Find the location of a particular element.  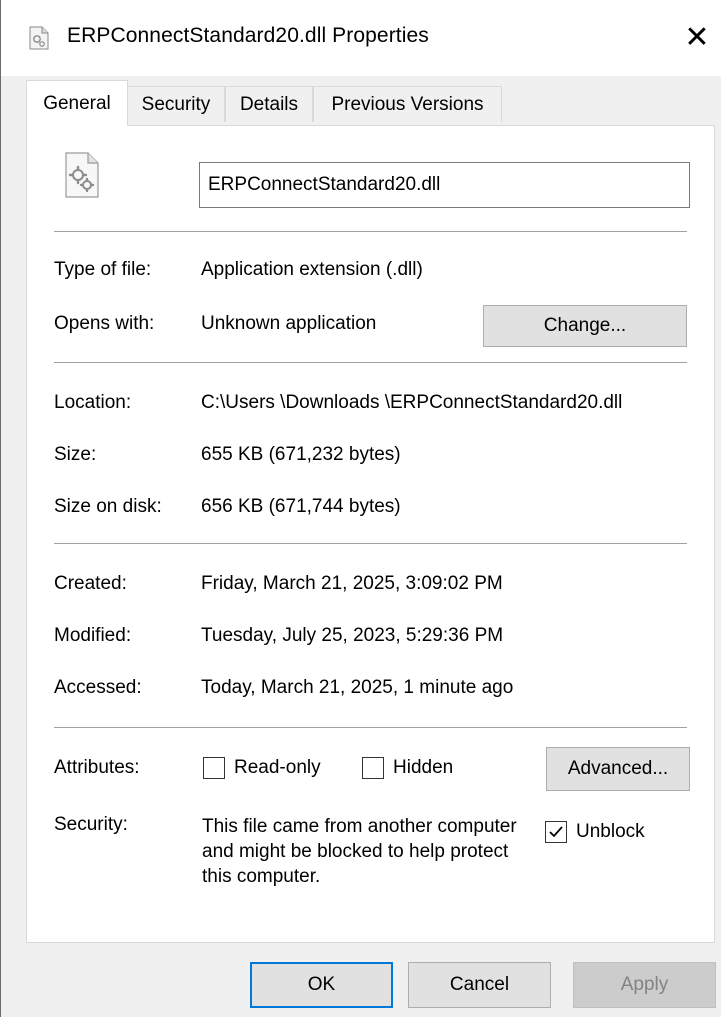

unblock-label: Unblock is located at coordinates (610, 831).